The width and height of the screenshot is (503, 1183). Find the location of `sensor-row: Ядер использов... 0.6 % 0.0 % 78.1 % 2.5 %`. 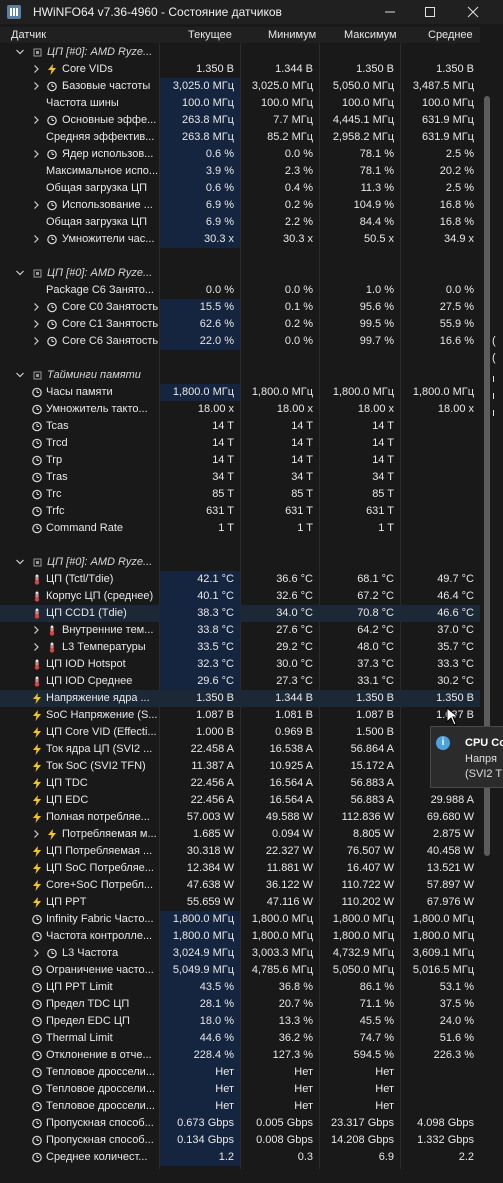

sensor-row: Ядер использов... 0.6 % 0.0 % 78.1 % 2.5 % is located at coordinates (240, 154).